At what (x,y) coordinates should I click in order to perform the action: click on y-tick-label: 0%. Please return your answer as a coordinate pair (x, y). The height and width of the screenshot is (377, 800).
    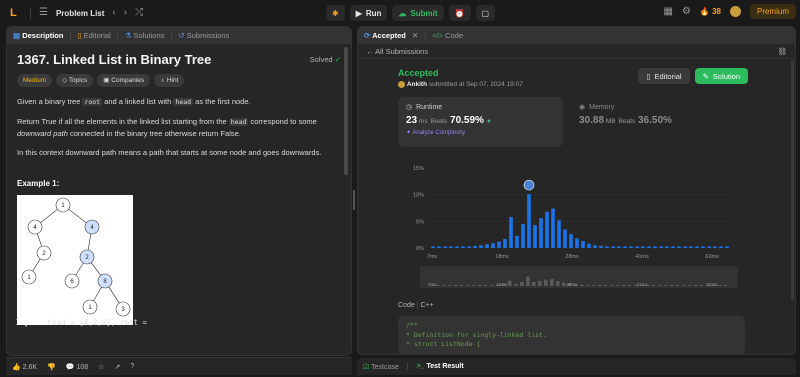
    Looking at the image, I should click on (420, 249).